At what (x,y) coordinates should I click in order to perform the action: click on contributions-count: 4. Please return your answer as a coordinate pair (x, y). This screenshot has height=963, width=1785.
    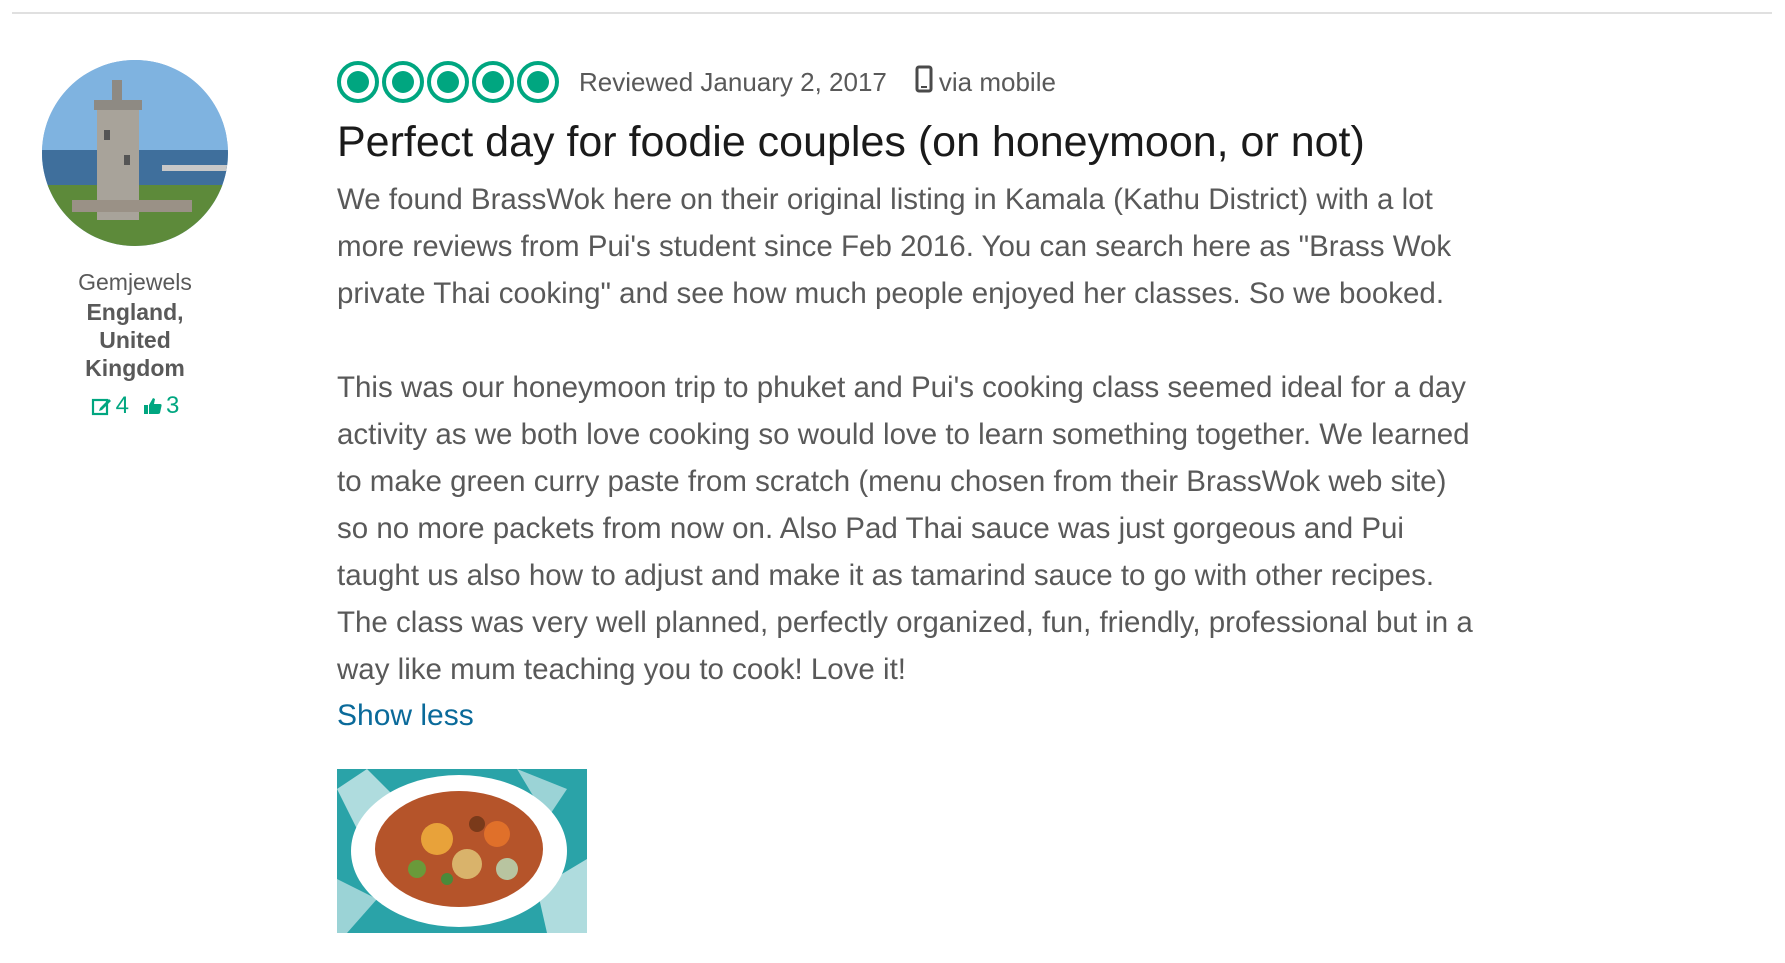
    Looking at the image, I should click on (122, 405).